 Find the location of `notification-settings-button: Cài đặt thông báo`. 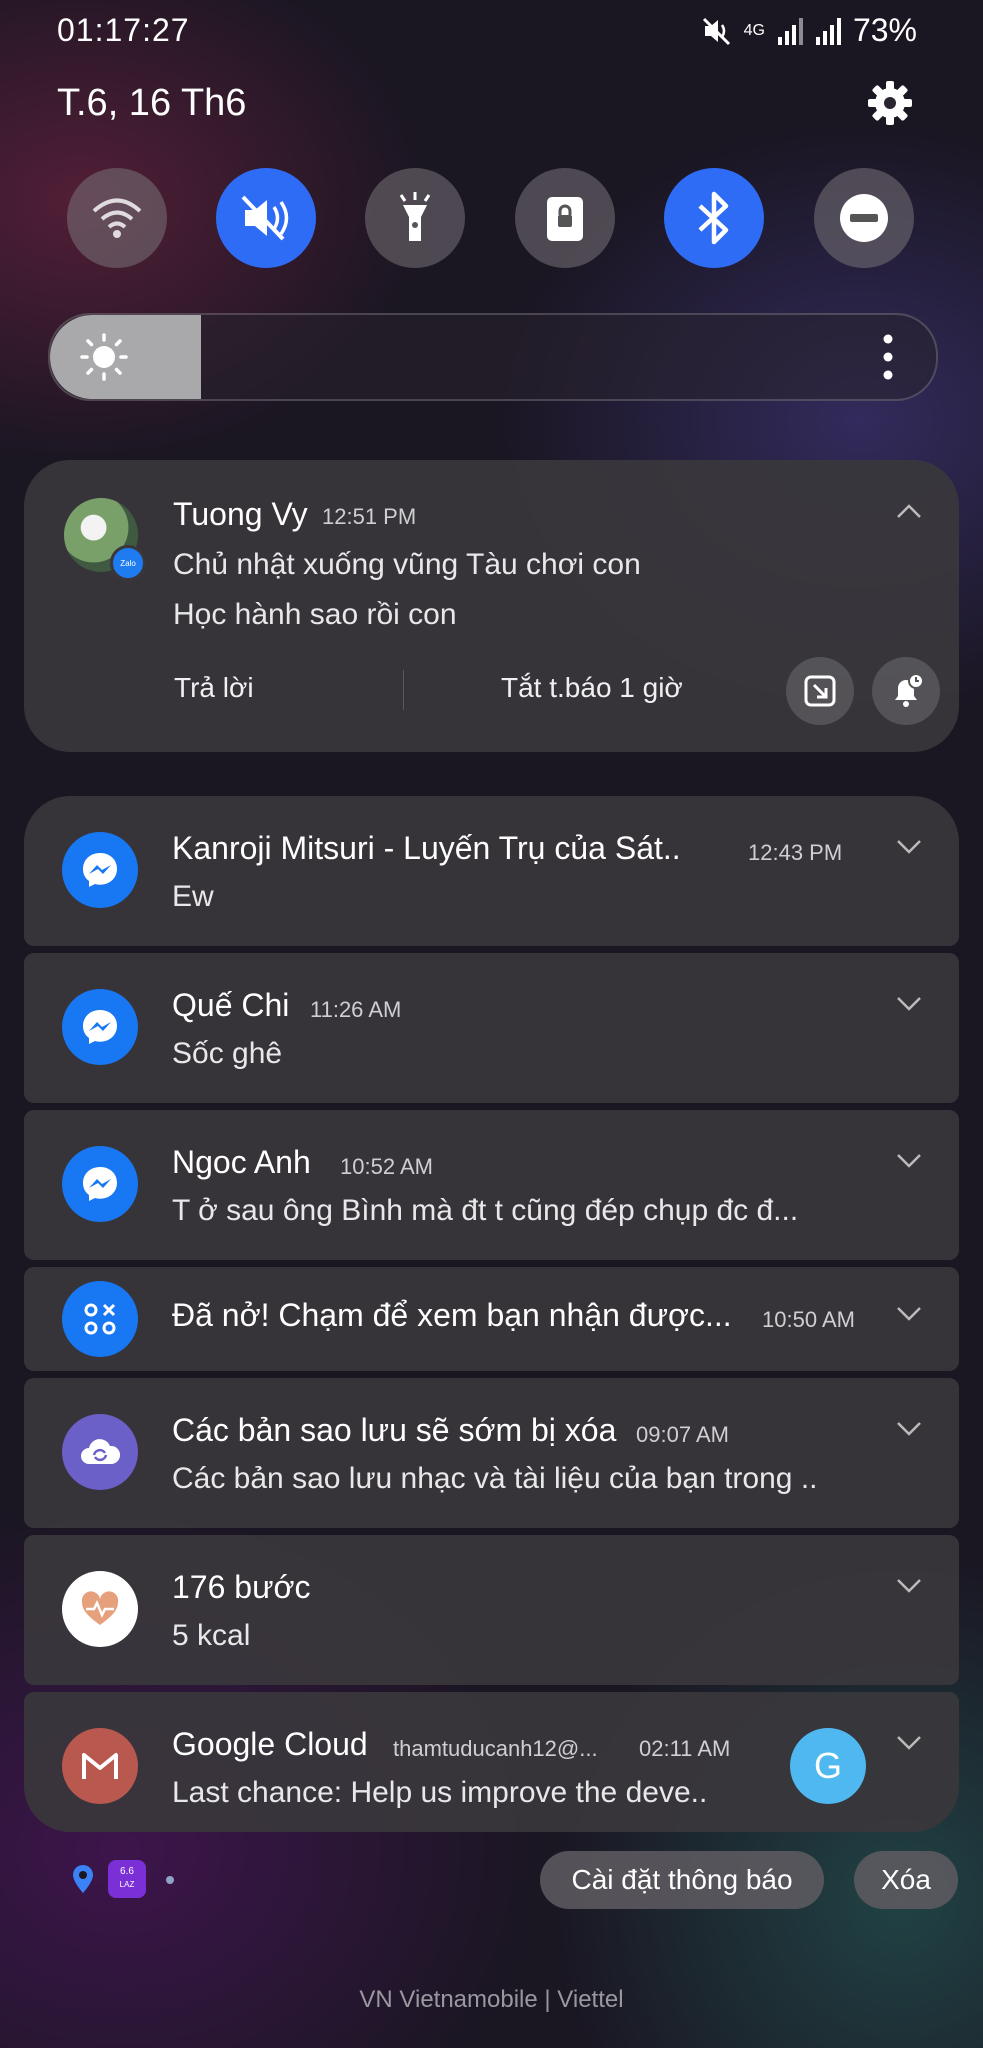

notification-settings-button: Cài đặt thông báo is located at coordinates (682, 1880).